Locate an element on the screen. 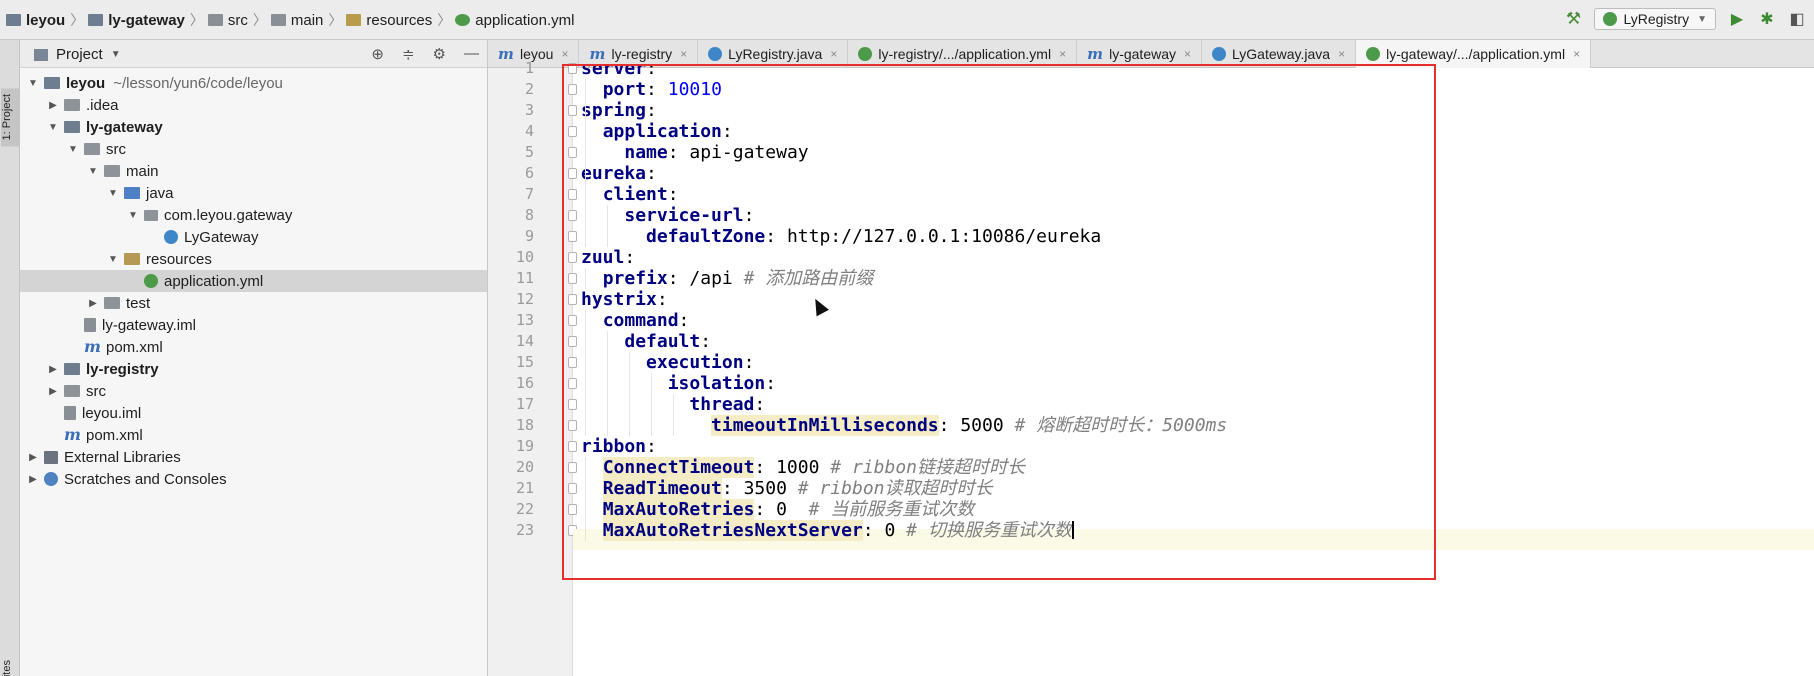 The width and height of the screenshot is (1814, 676). breadcrumb-item: src 〉 is located at coordinates (239, 20).